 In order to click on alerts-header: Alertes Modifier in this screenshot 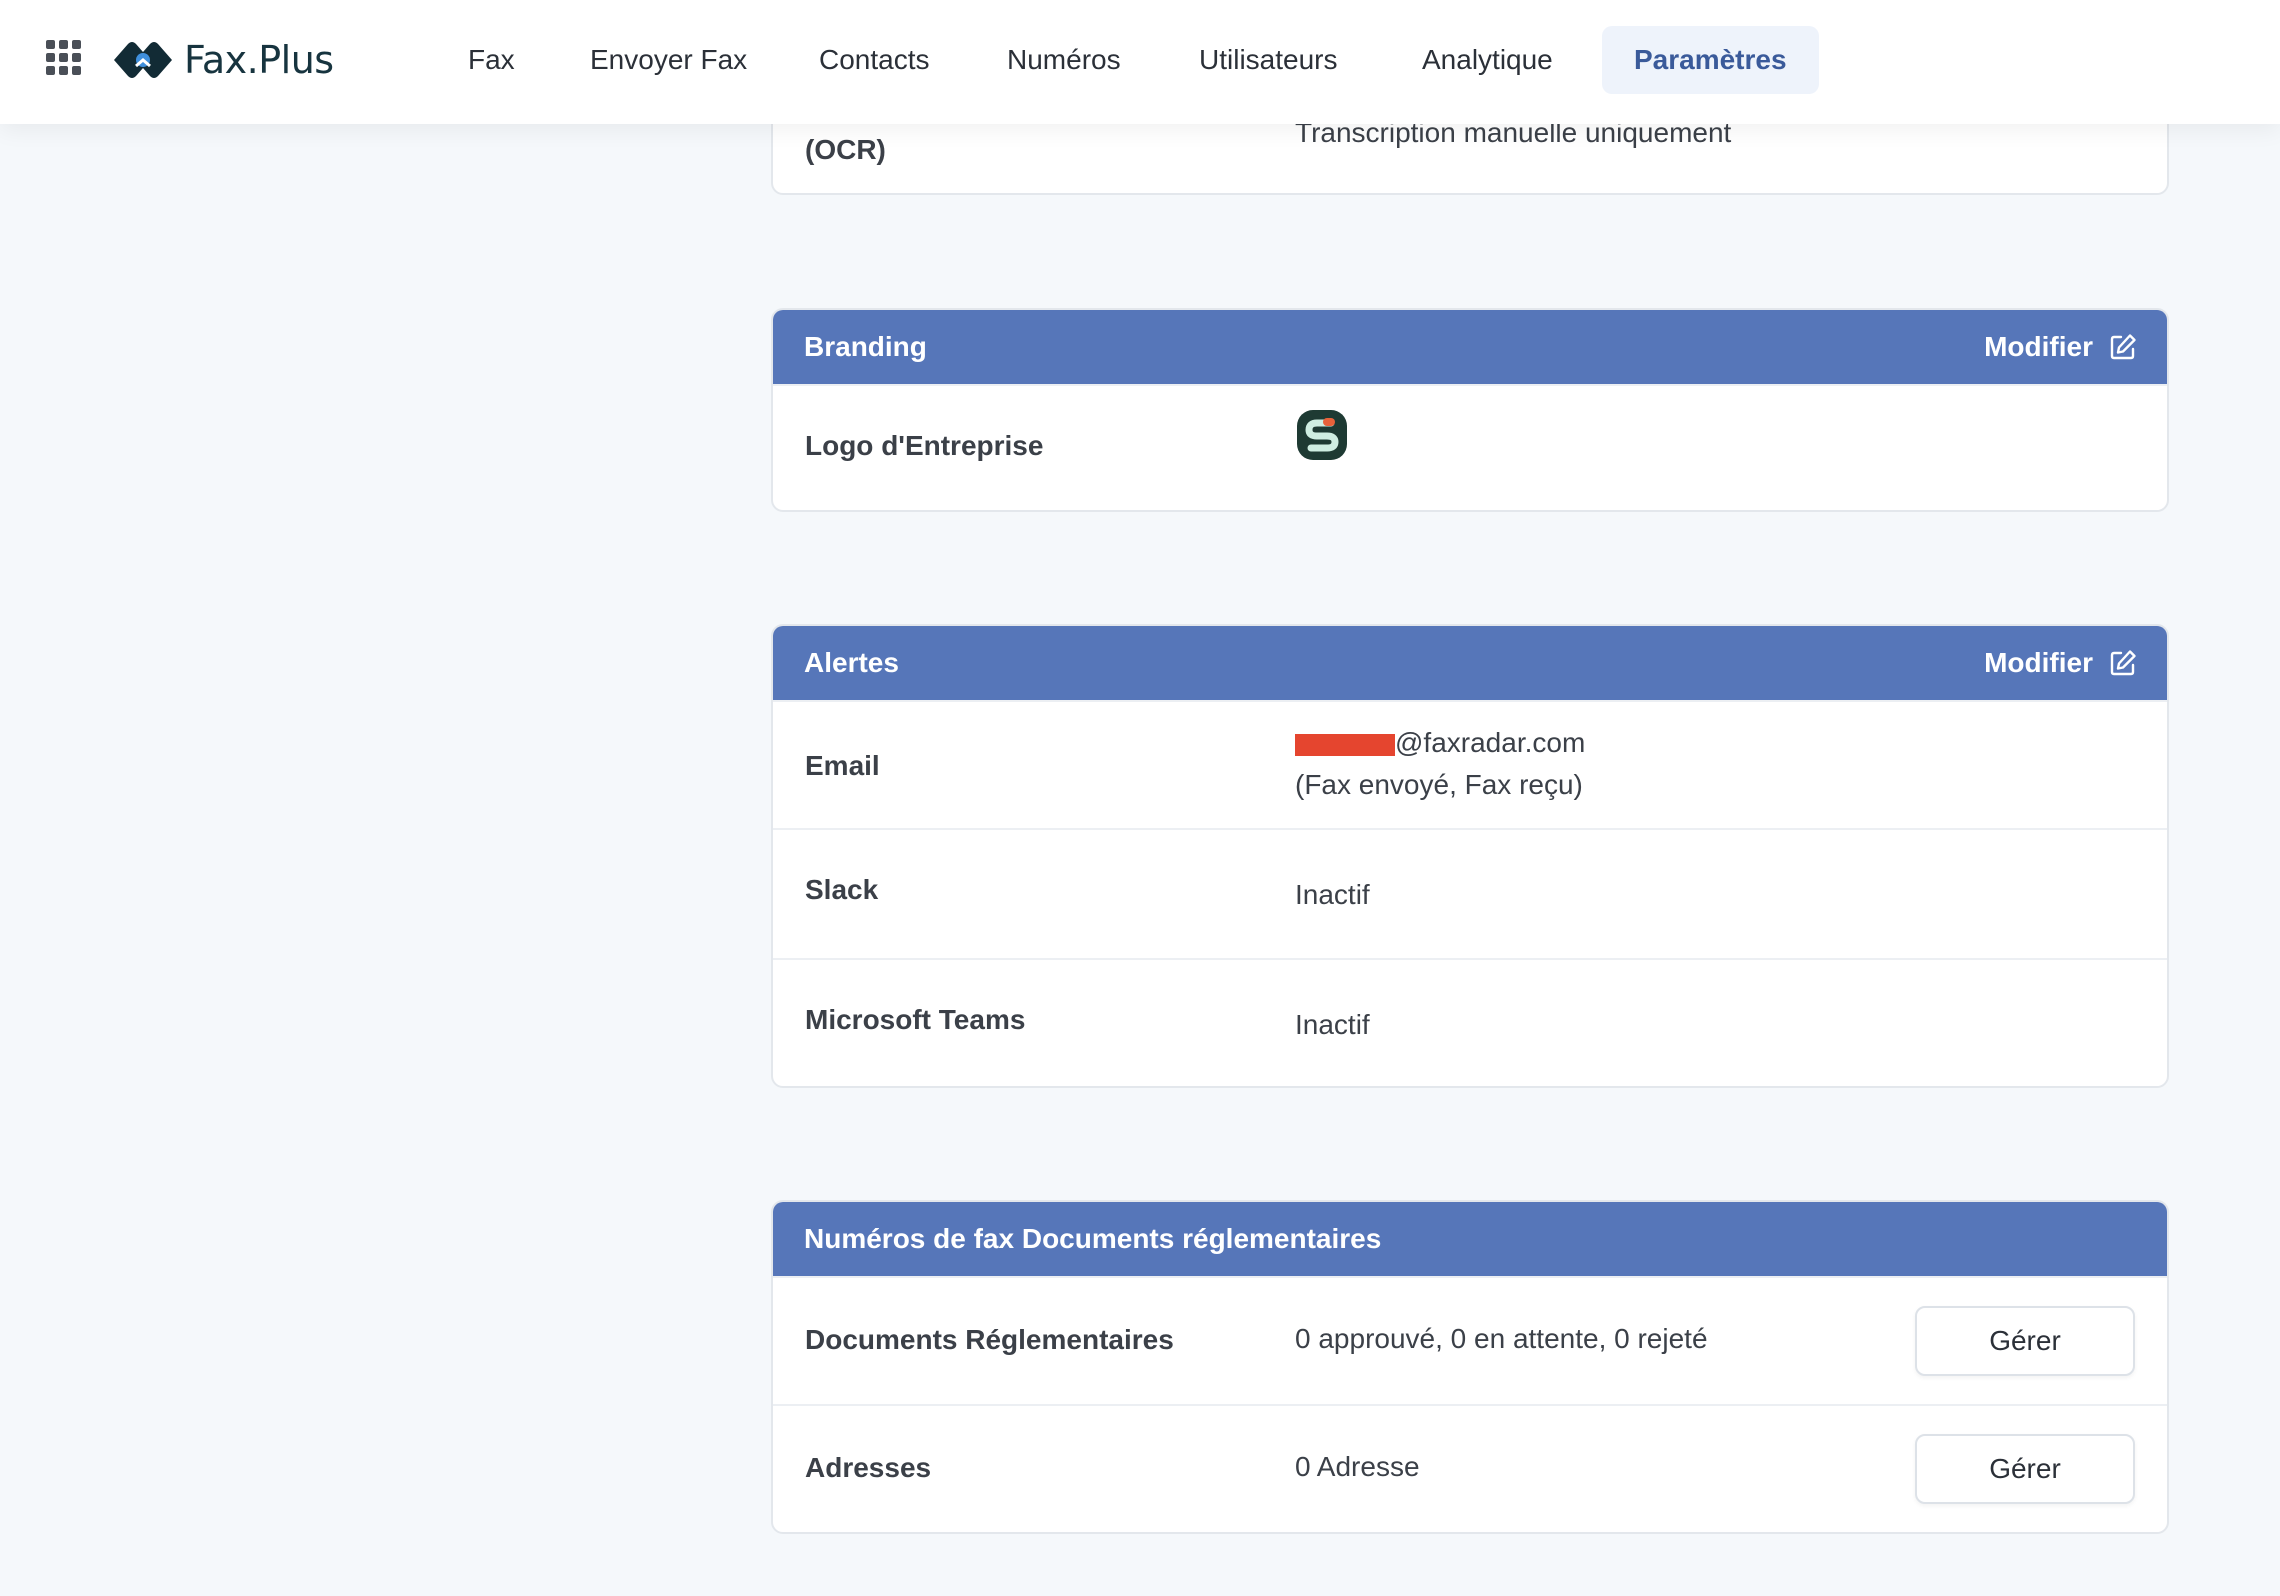, I will do `click(1470, 663)`.